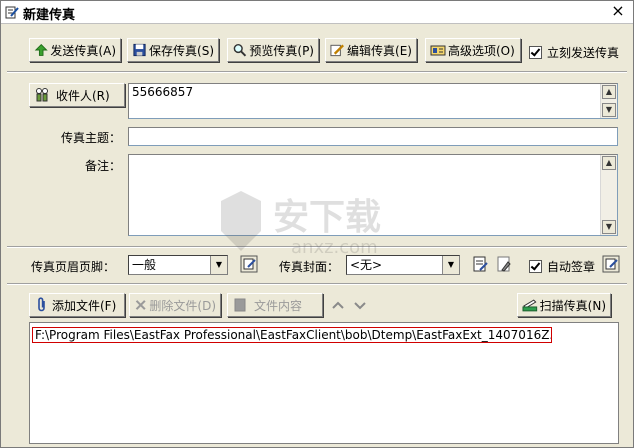 The width and height of the screenshot is (634, 448). I want to click on separator-bottom, so click(317, 284).